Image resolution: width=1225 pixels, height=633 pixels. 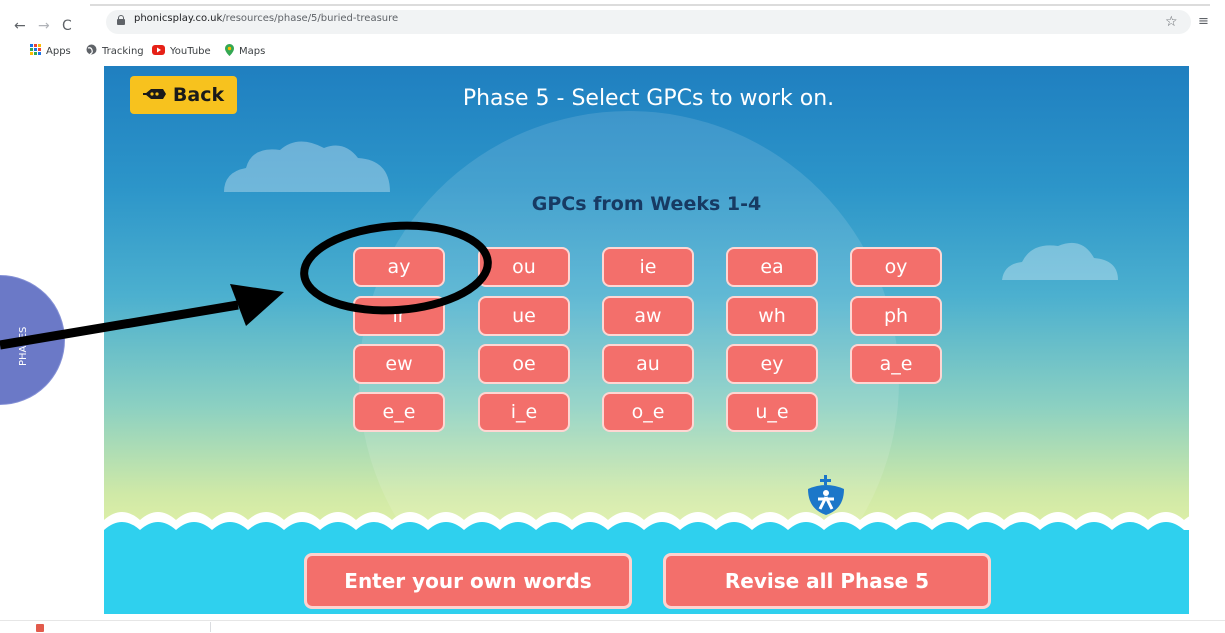 What do you see at coordinates (1203, 21) in the screenshot?
I see `reading-list-icon: ≡` at bounding box center [1203, 21].